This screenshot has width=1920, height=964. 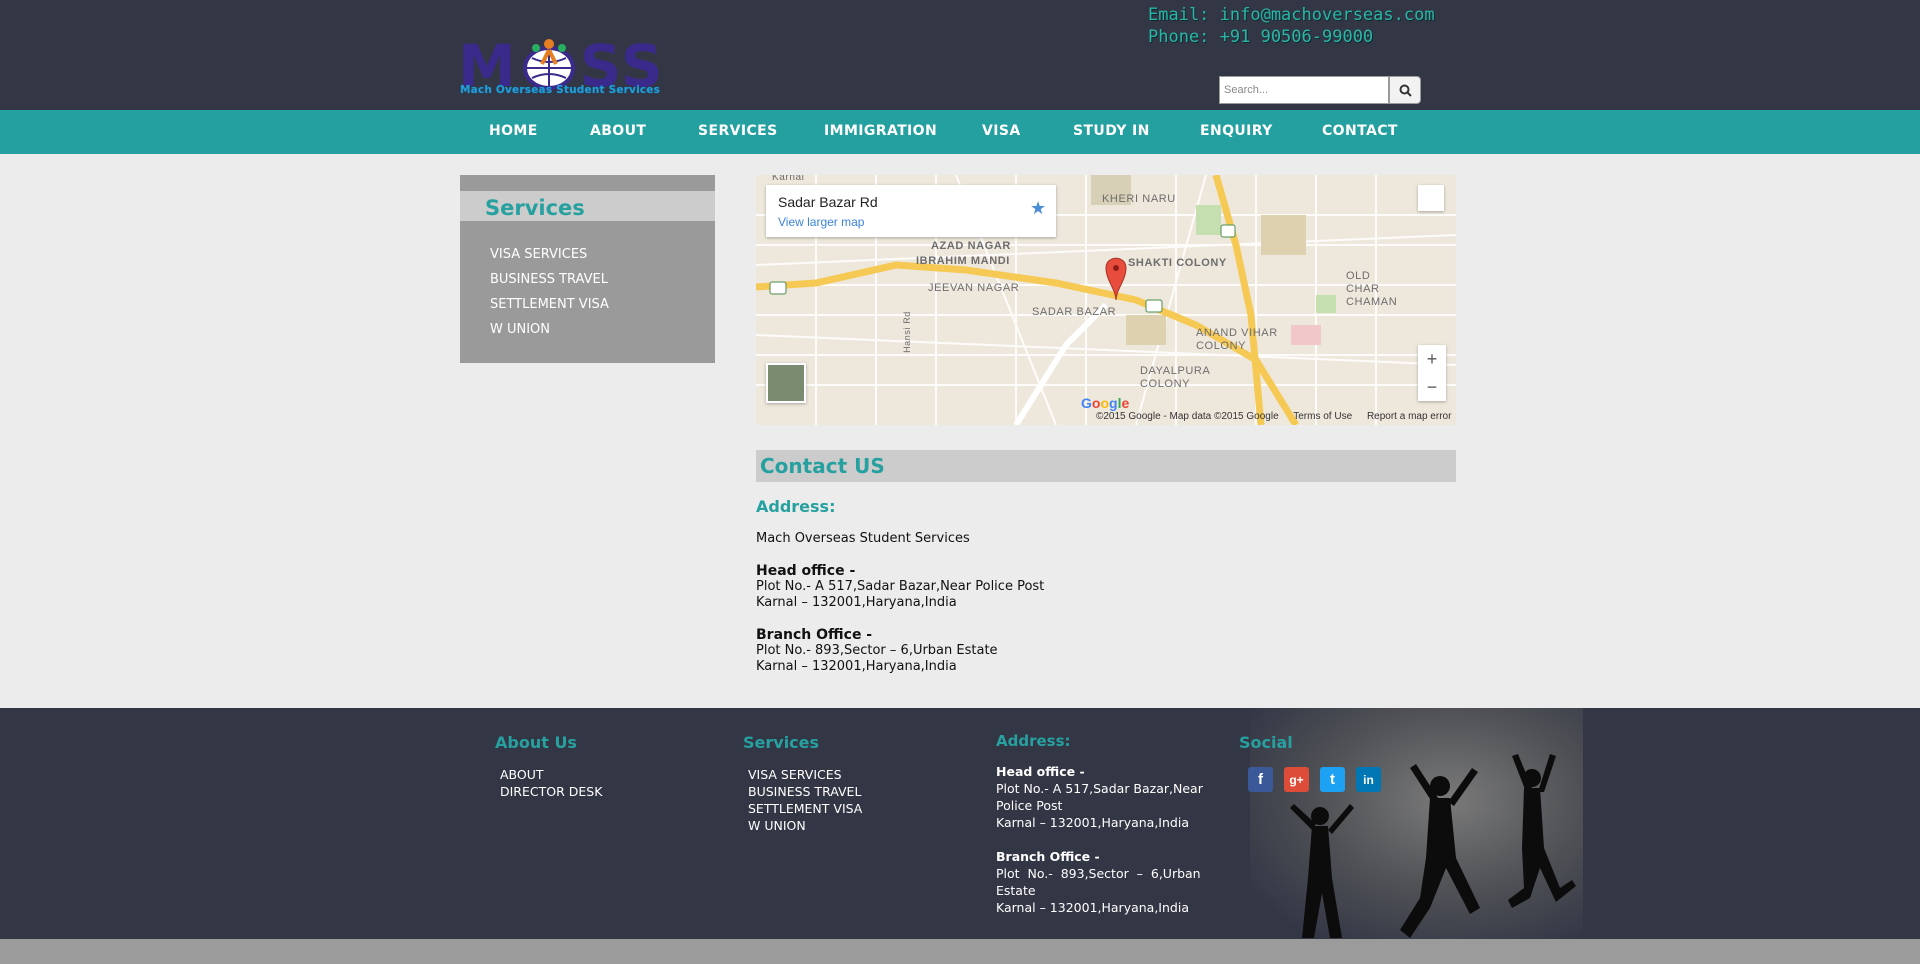 What do you see at coordinates (536, 742) in the screenshot?
I see `footer-about-heading: About Us` at bounding box center [536, 742].